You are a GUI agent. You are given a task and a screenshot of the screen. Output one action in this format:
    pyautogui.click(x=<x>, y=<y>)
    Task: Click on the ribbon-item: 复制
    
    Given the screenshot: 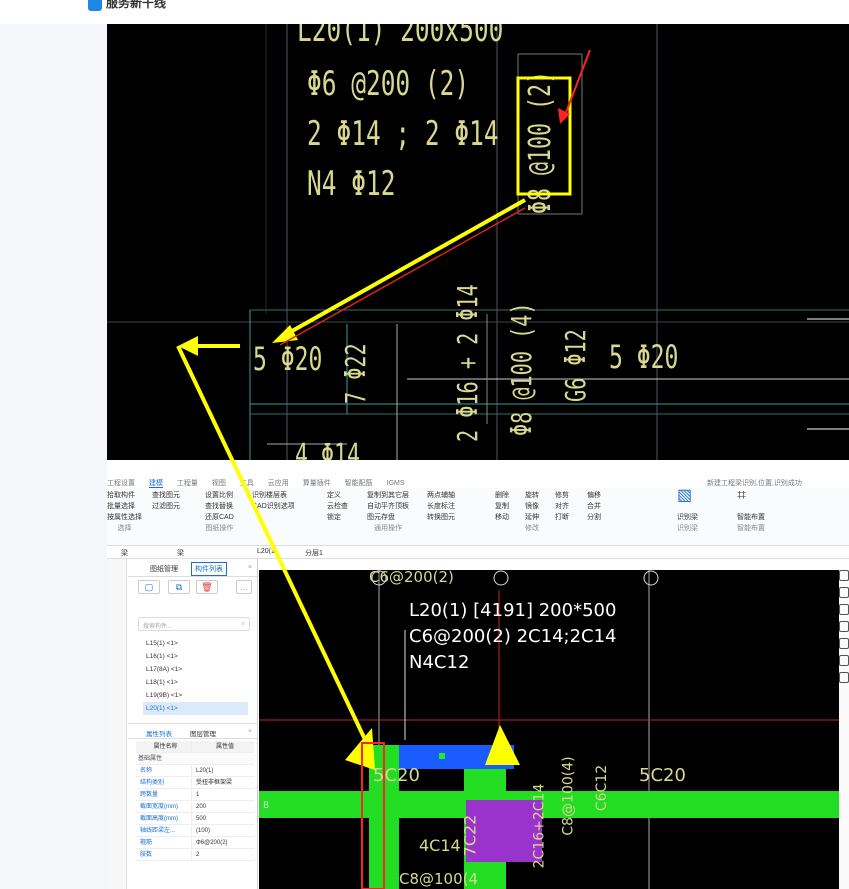 What is the action you would take?
    pyautogui.click(x=502, y=506)
    